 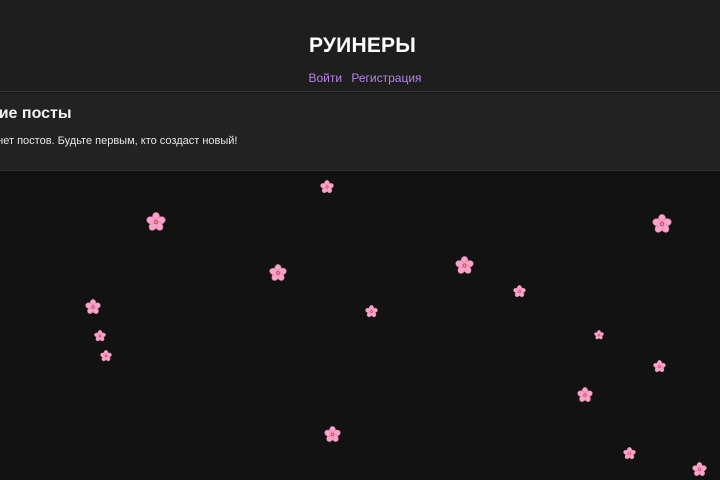 I want to click on site-title: РУИНЕРЫ, so click(x=362, y=45).